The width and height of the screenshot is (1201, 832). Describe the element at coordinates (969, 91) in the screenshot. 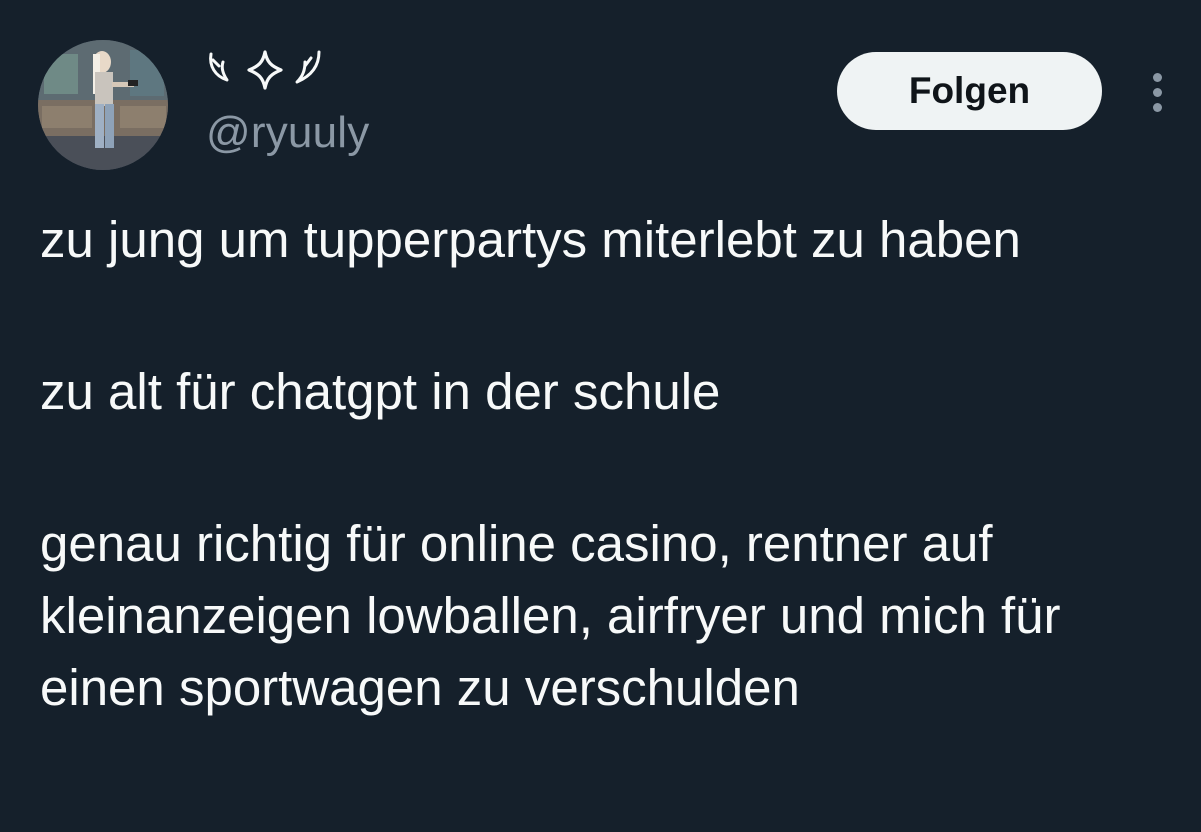

I see `follow-button: Folgen` at that location.